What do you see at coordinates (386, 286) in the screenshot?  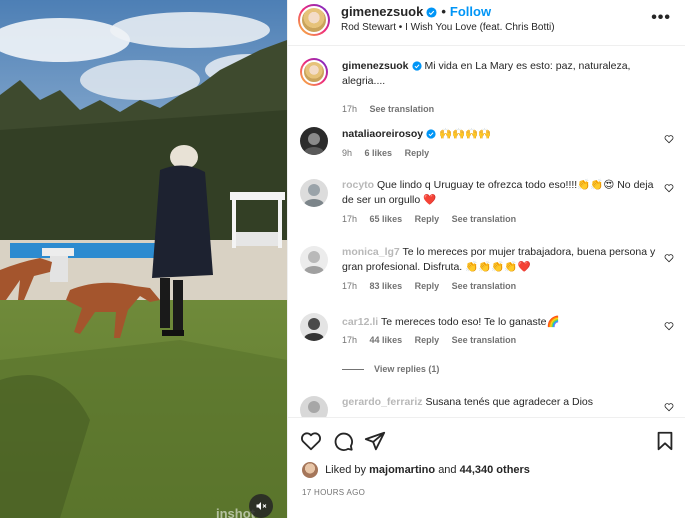 I see `comment-likes: 83 likes` at bounding box center [386, 286].